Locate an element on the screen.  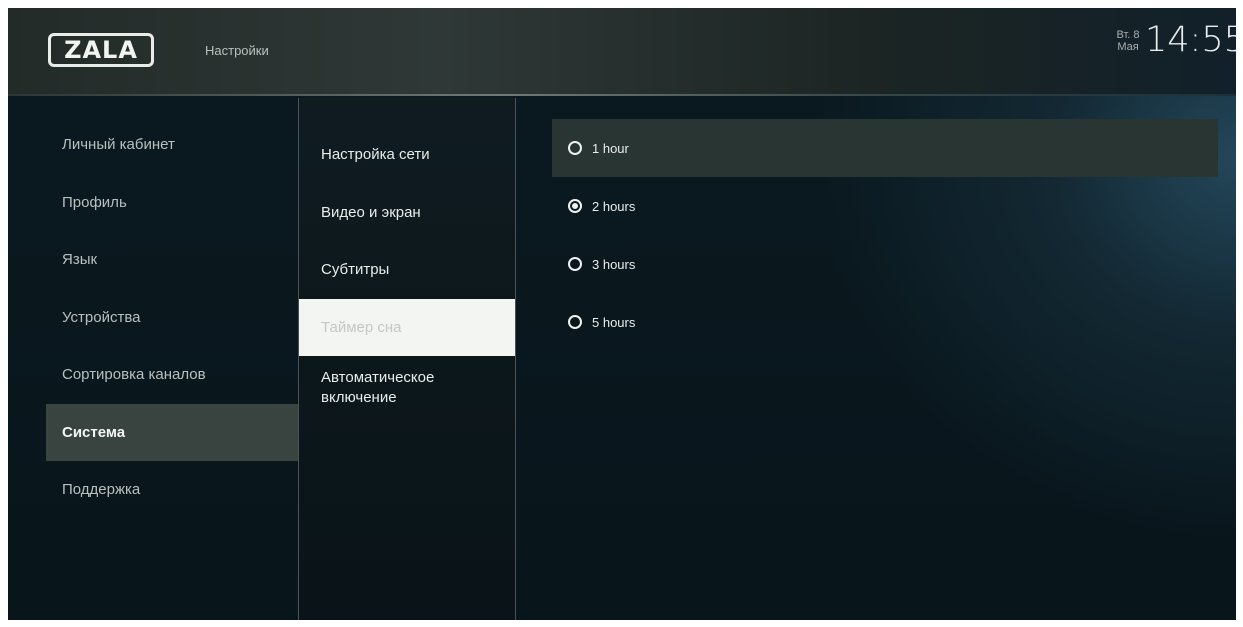
submenu-item-subtitles: Субтитры is located at coordinates (407, 270).